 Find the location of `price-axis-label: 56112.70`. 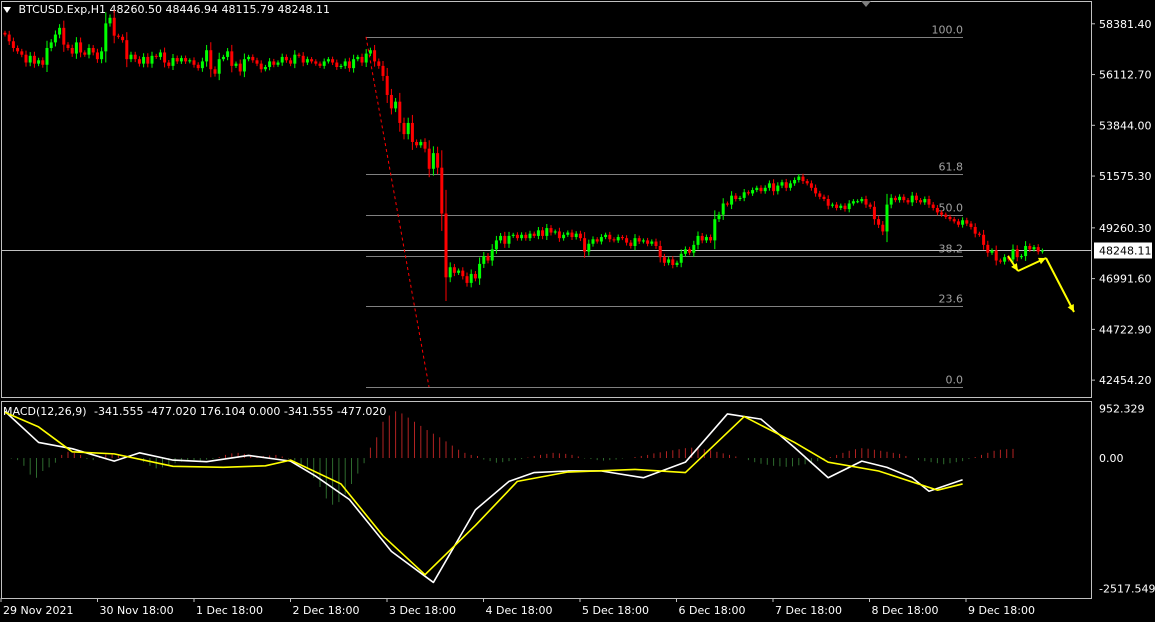

price-axis-label: 56112.70 is located at coordinates (1125, 75).